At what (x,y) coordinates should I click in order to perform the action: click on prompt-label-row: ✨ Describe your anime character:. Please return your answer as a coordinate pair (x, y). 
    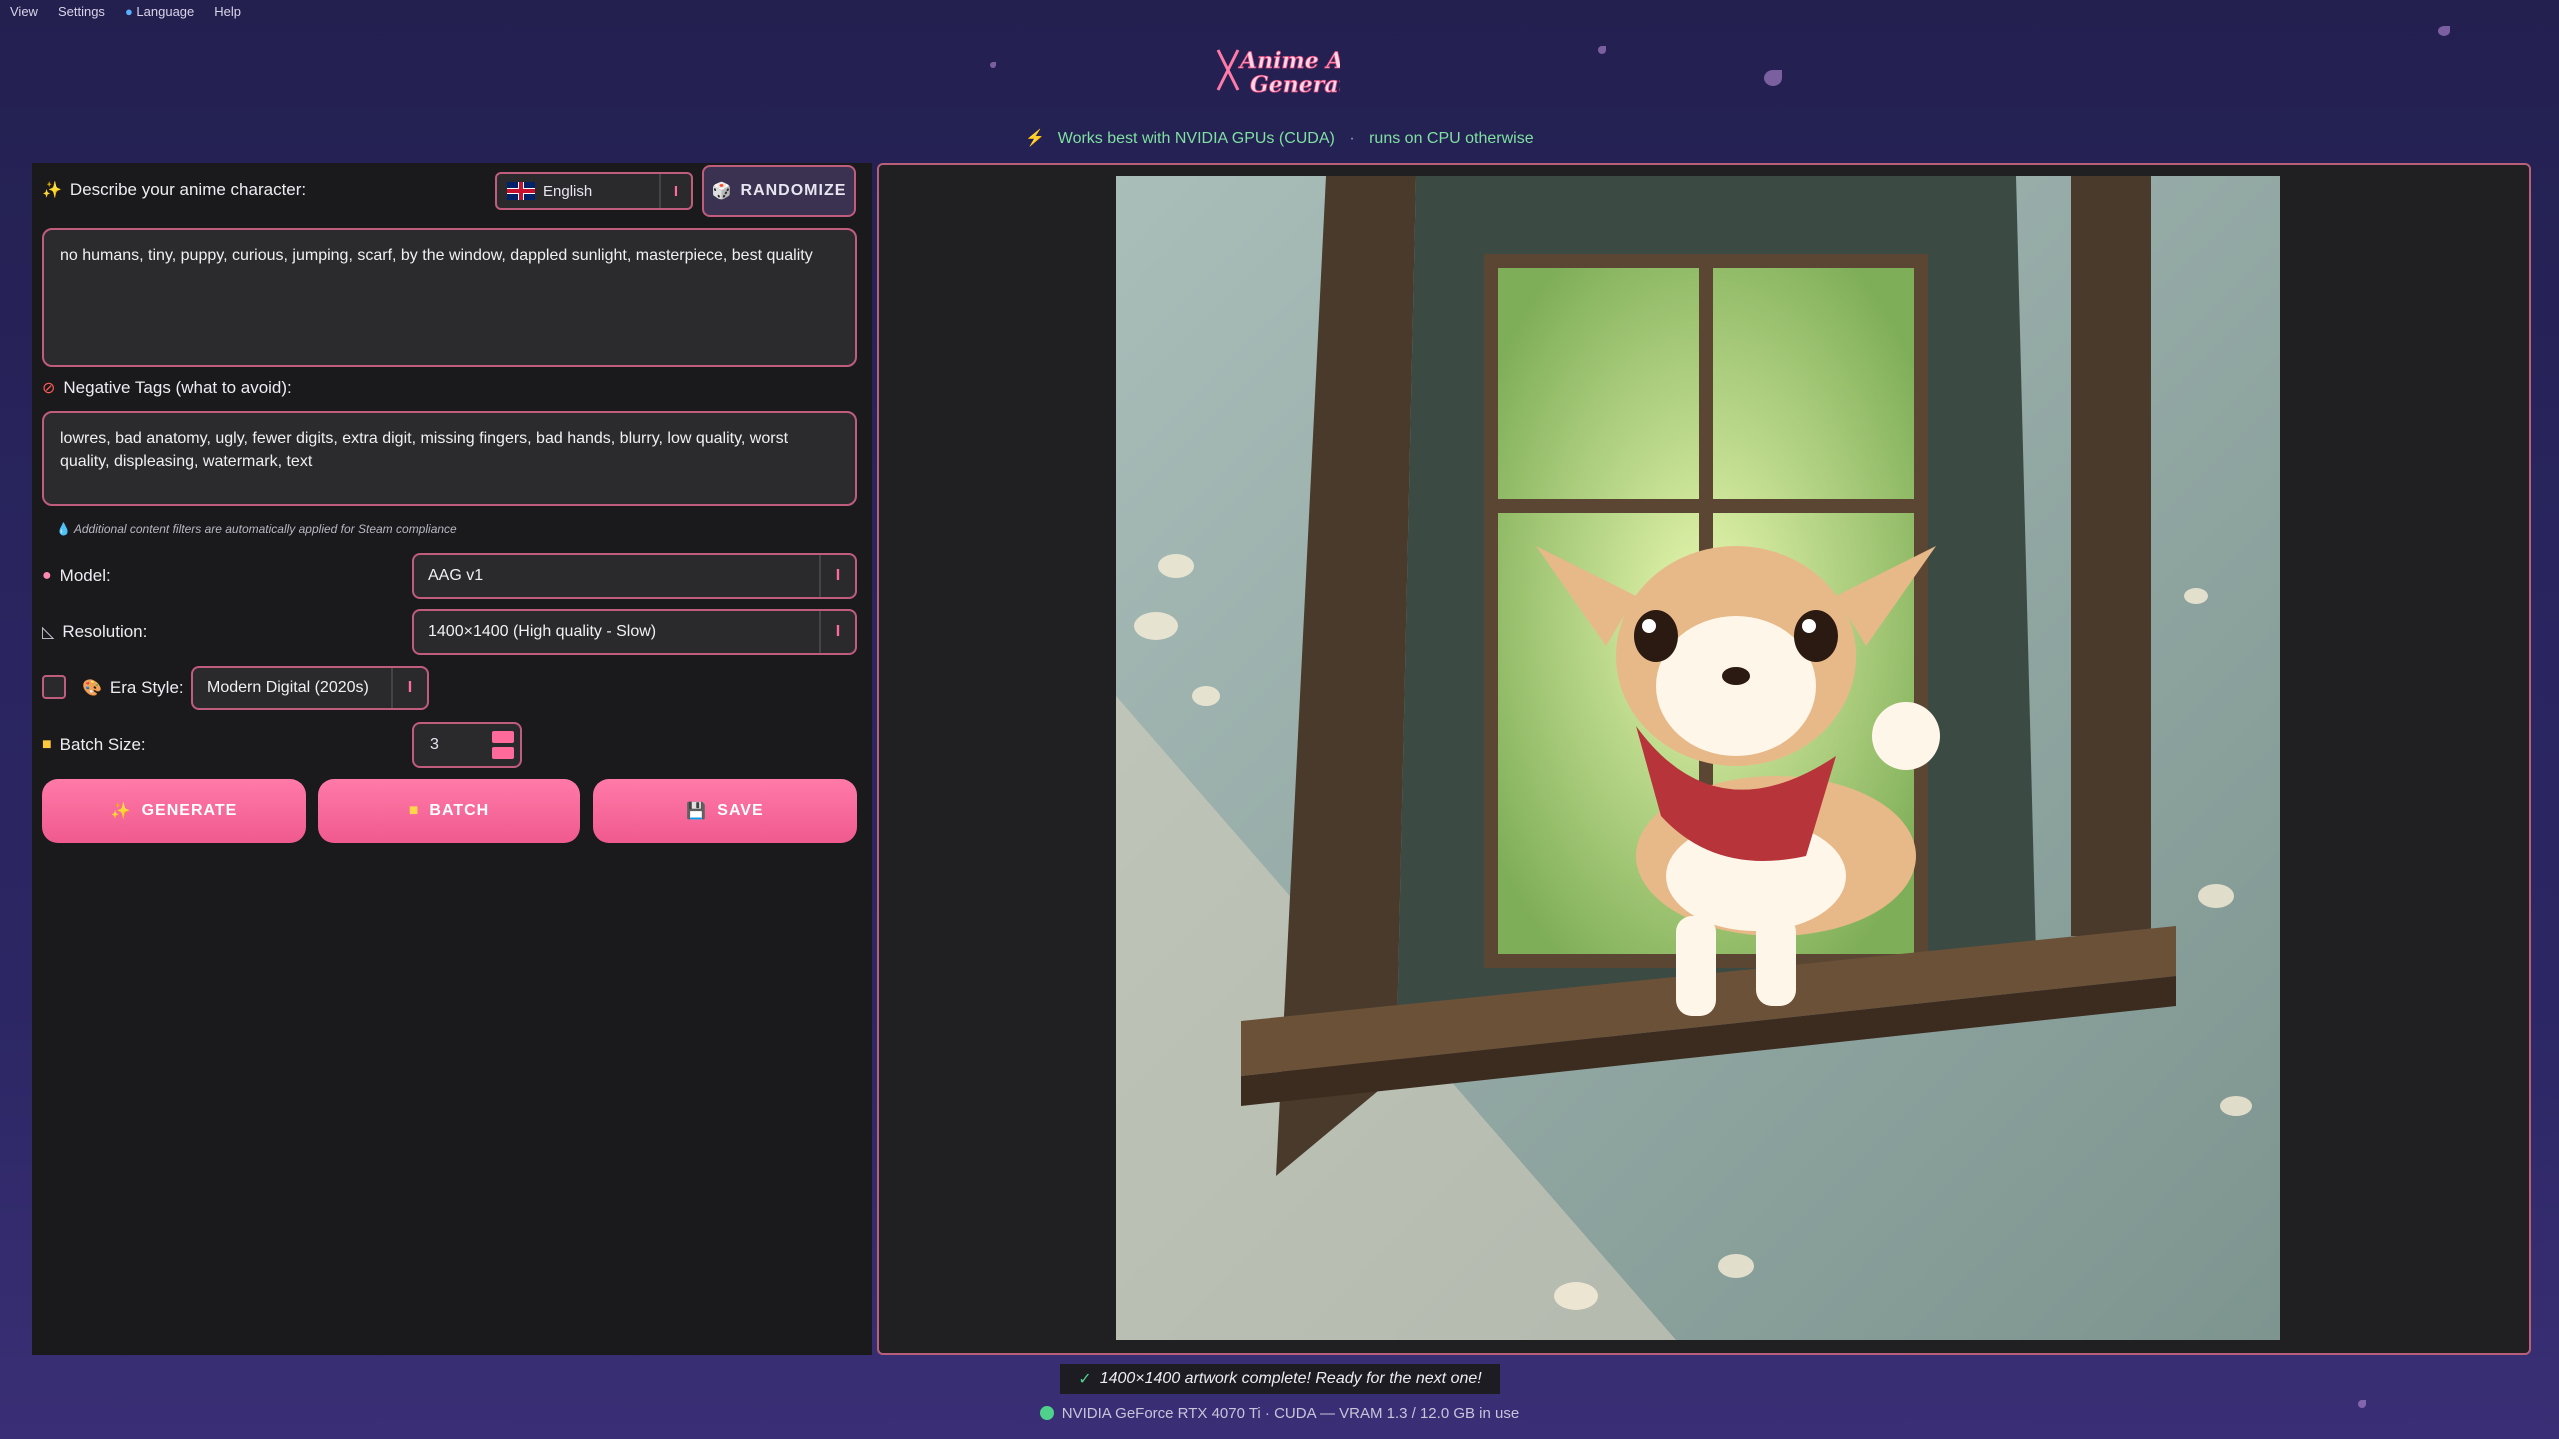
    Looking at the image, I should click on (174, 190).